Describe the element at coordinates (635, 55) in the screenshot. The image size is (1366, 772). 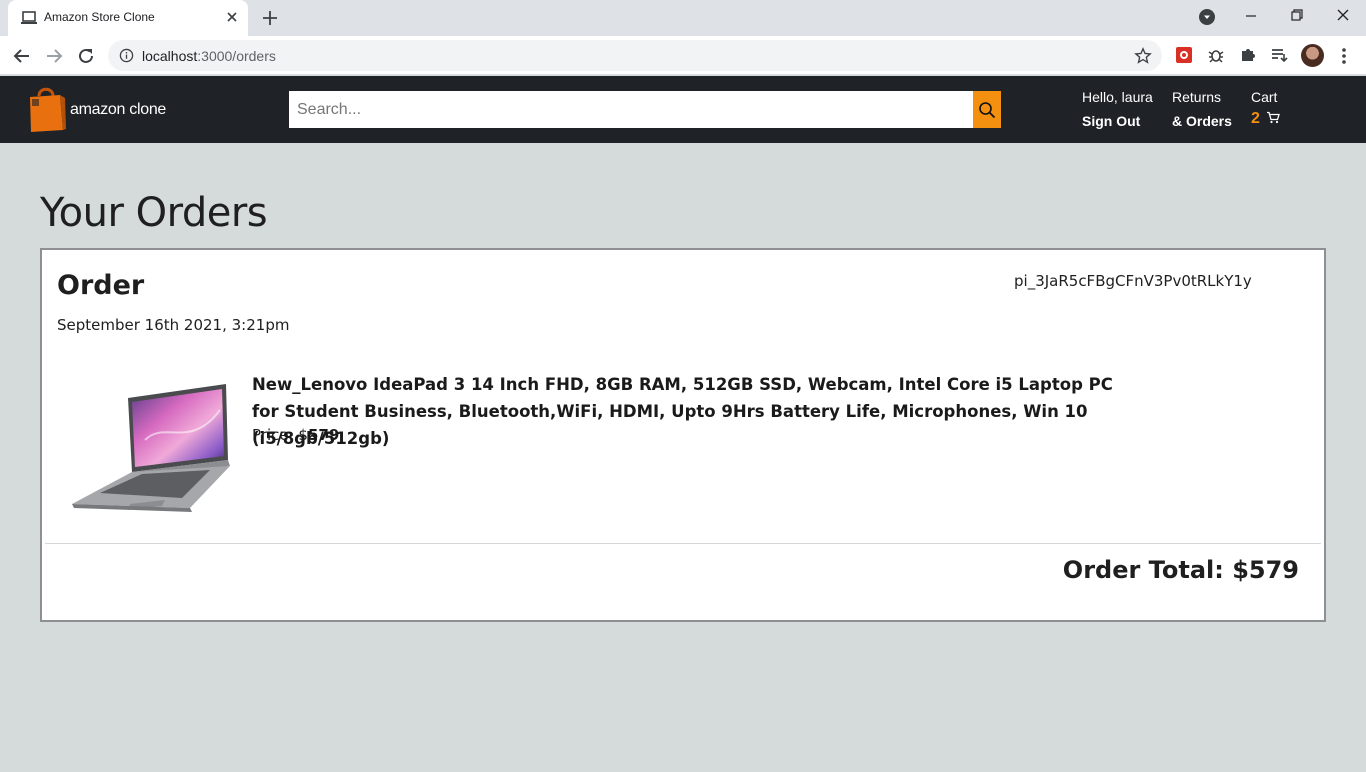
I see `address-bar: localhost:3000/orders` at that location.